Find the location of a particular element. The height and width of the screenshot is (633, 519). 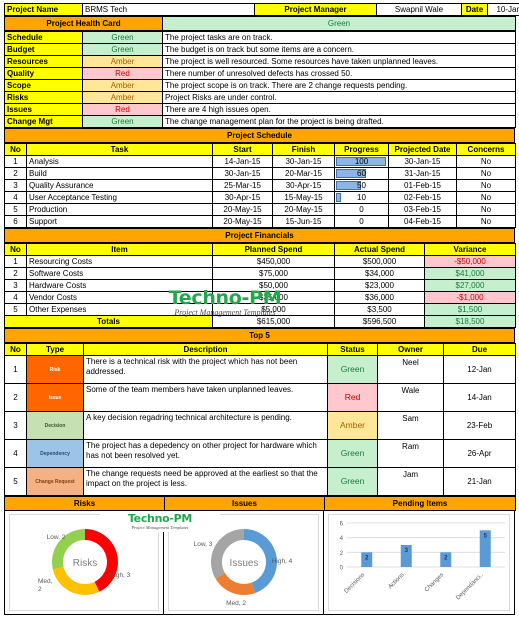

financials-variance: $27,000 is located at coordinates (470, 285).